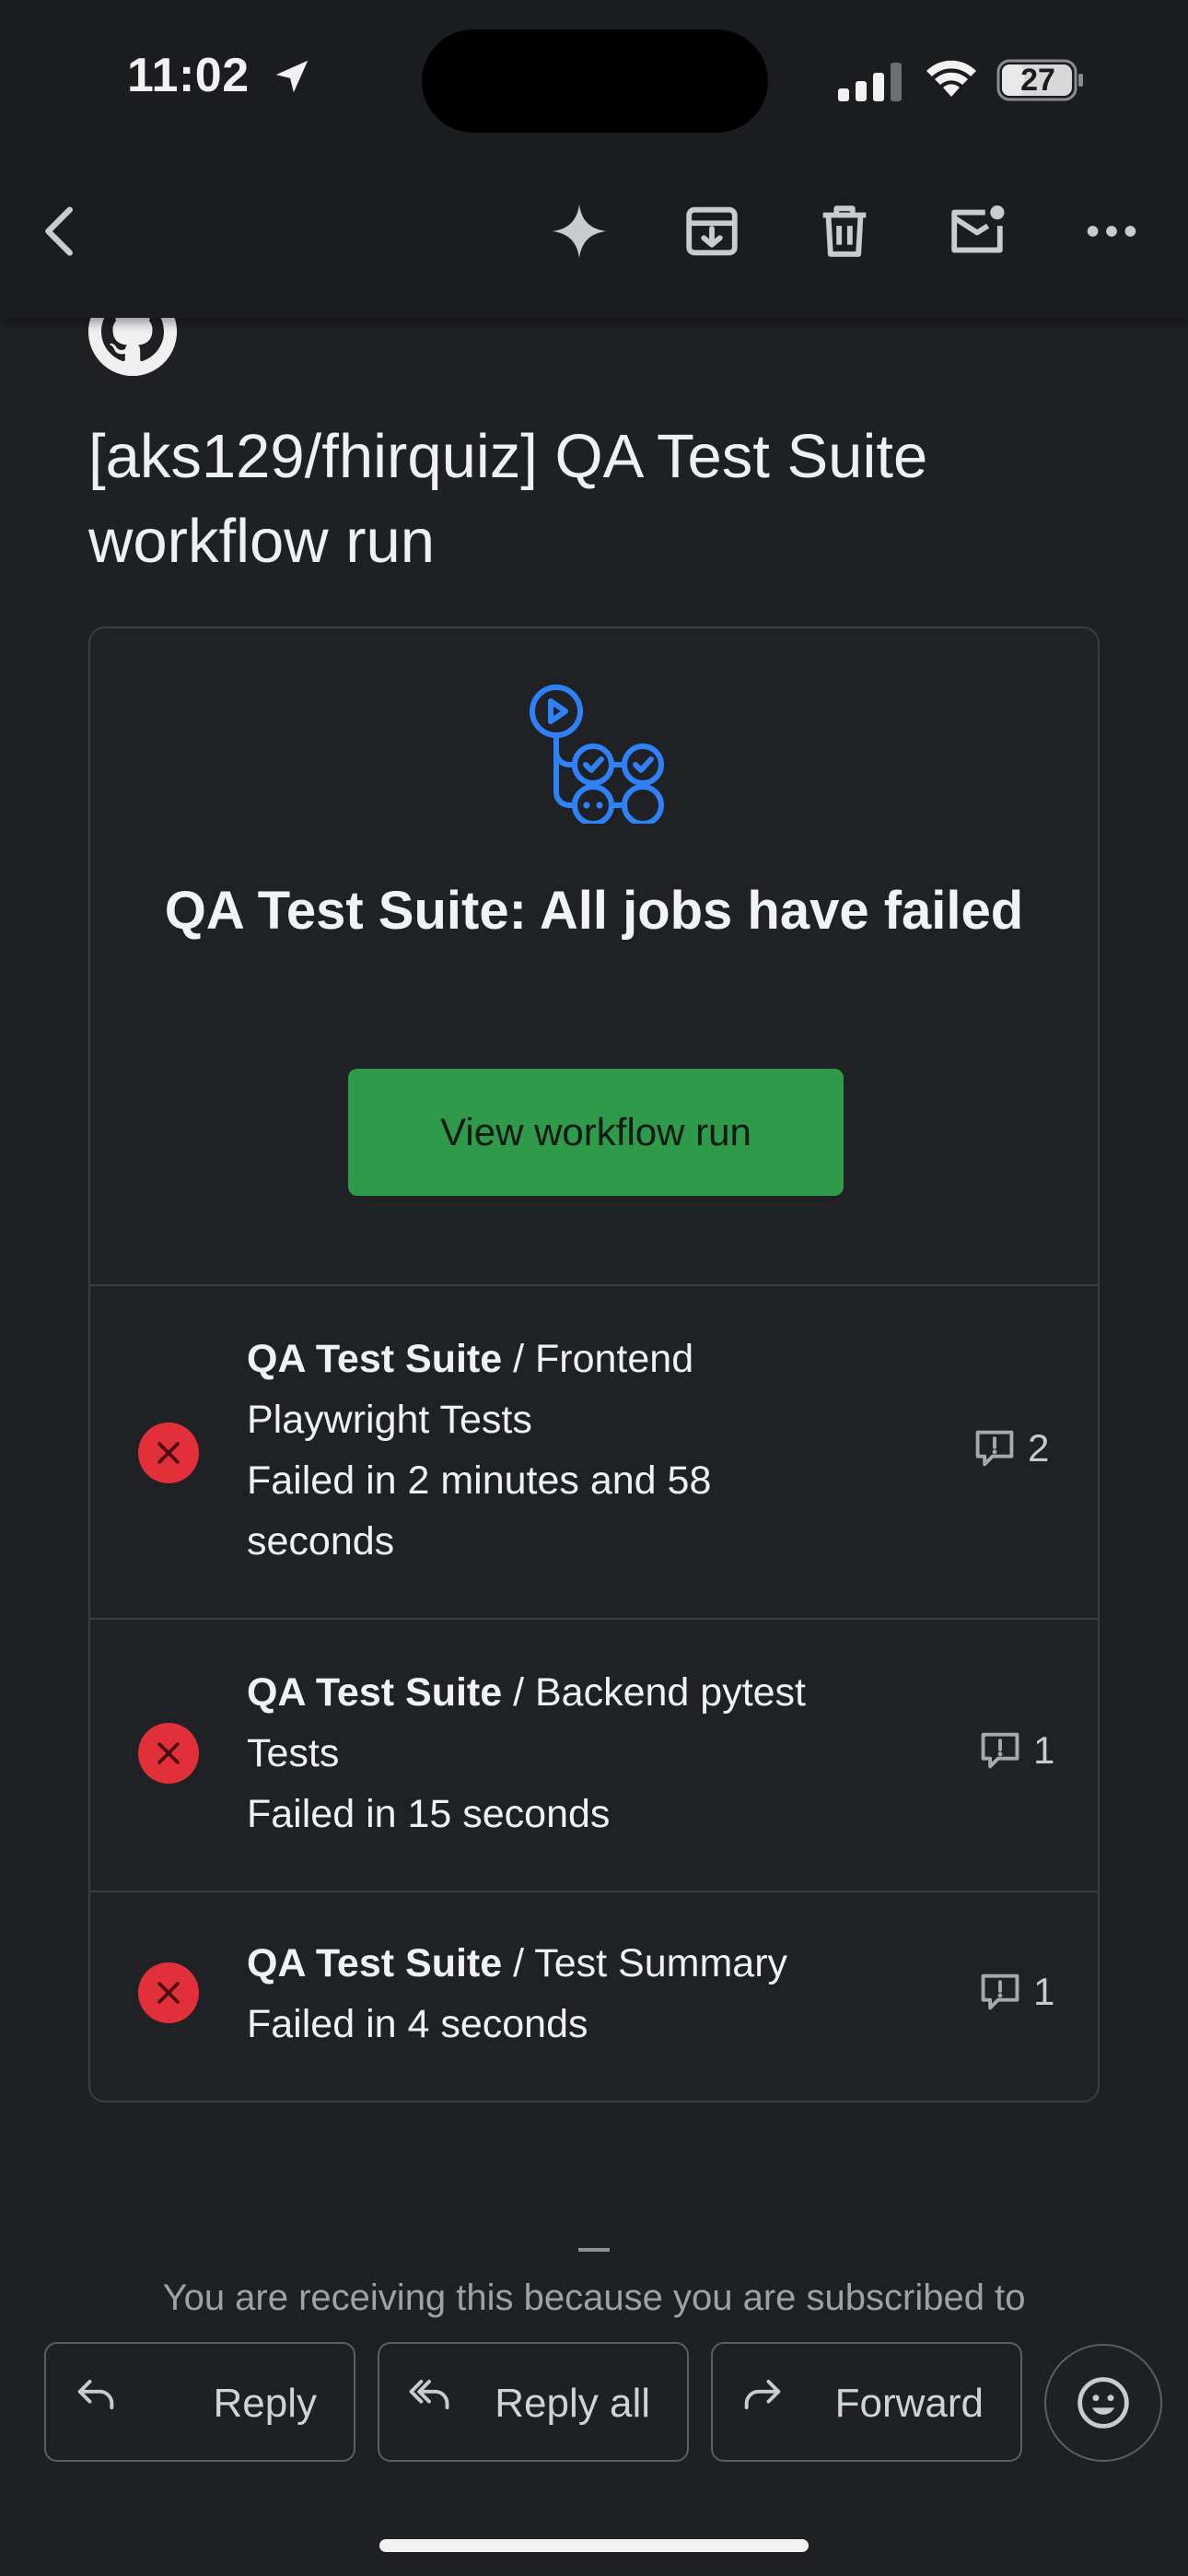  I want to click on battery-level: 27, so click(1037, 80).